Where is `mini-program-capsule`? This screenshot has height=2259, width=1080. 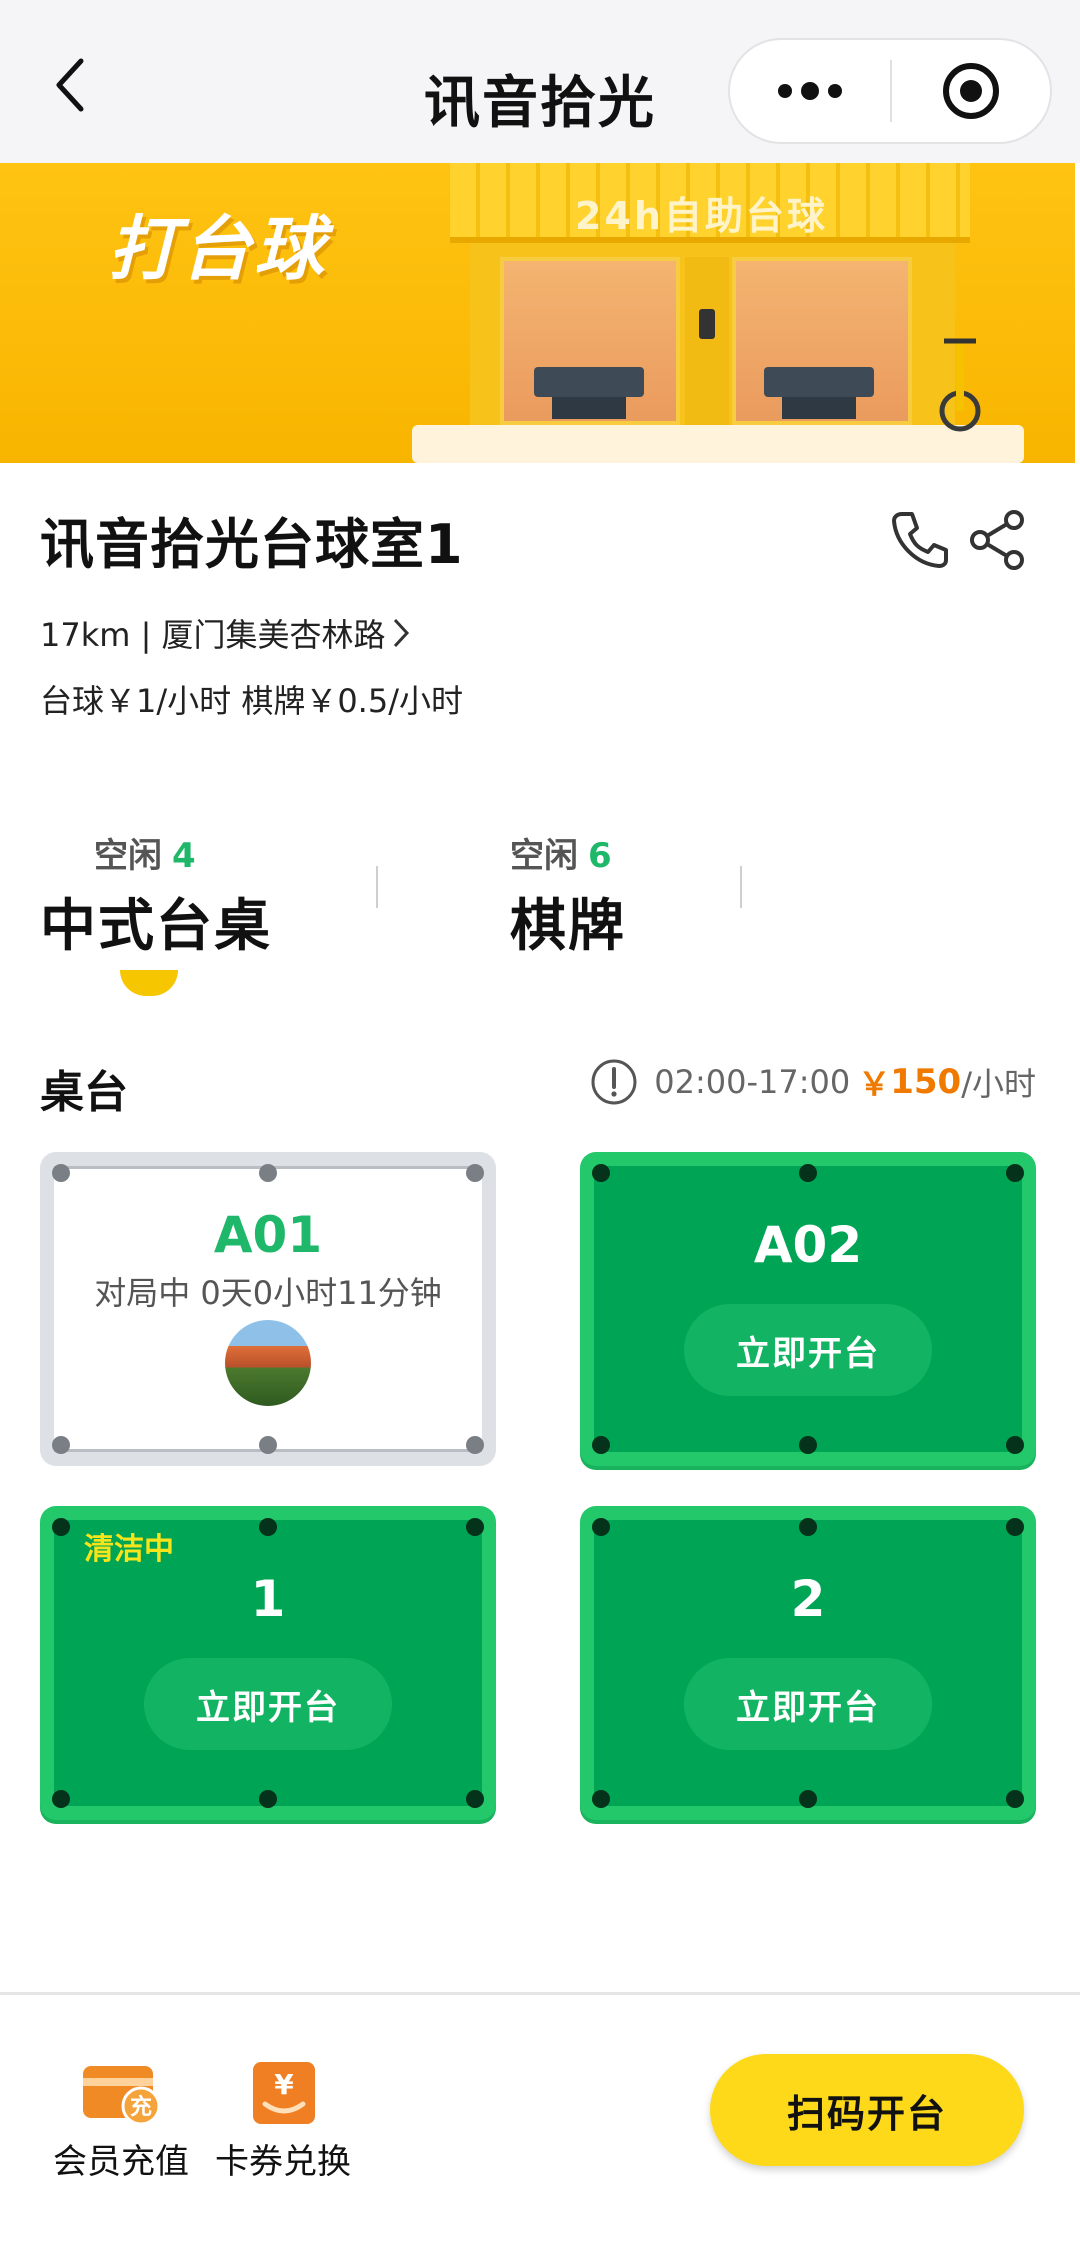
mini-program-capsule is located at coordinates (890, 91).